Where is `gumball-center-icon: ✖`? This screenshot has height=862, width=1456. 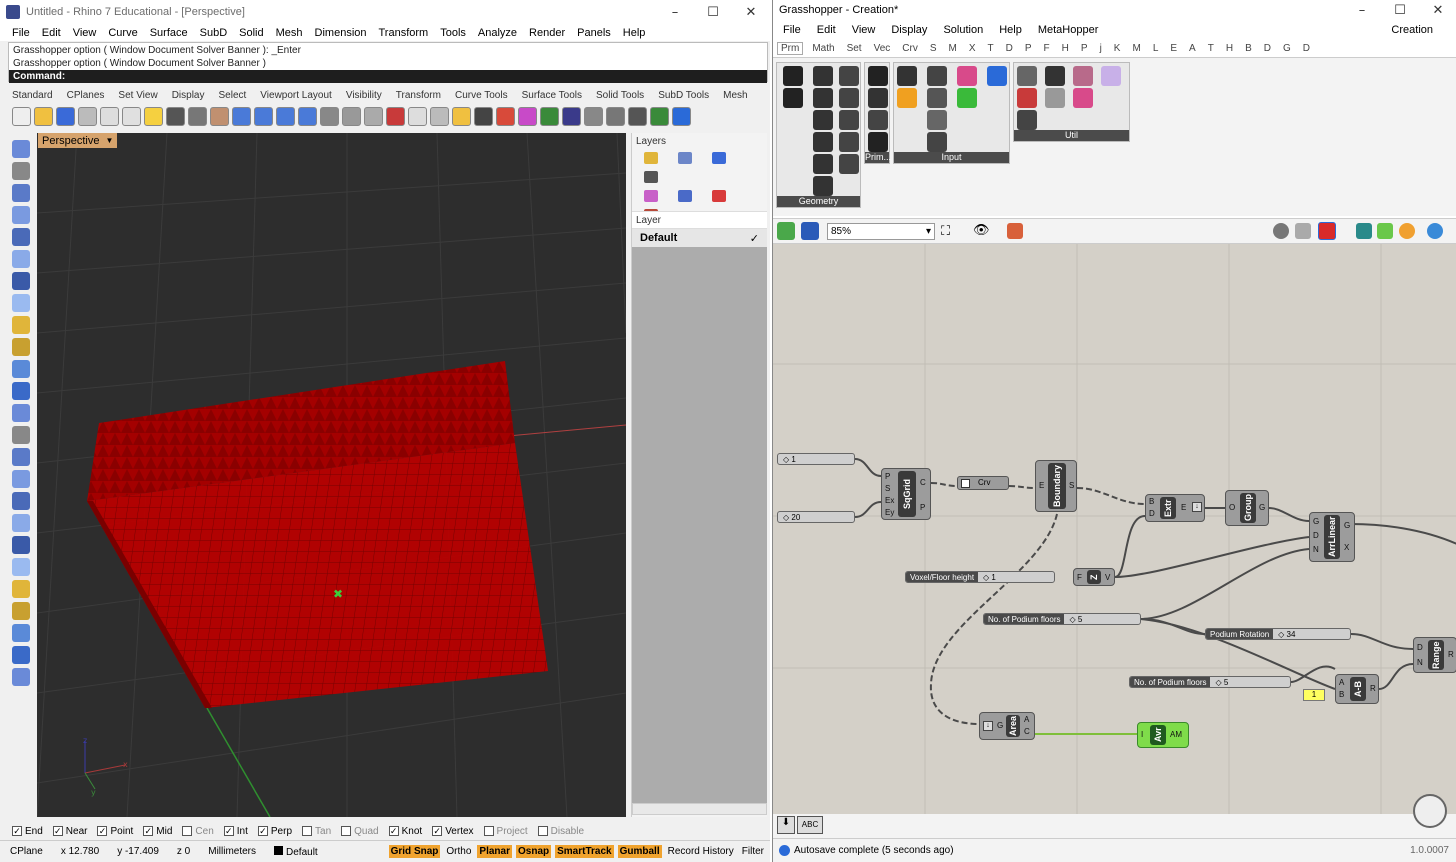 gumball-center-icon: ✖ is located at coordinates (338, 594).